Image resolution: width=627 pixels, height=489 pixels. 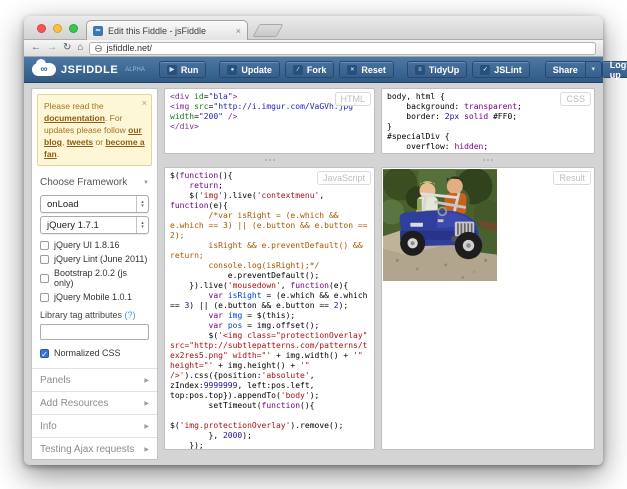 I want to click on tab-close-icon: ×, so click(x=238, y=31).